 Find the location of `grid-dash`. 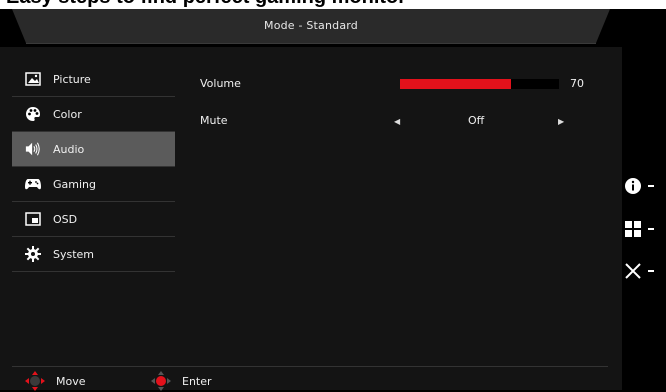

grid-dash is located at coordinates (651, 229).